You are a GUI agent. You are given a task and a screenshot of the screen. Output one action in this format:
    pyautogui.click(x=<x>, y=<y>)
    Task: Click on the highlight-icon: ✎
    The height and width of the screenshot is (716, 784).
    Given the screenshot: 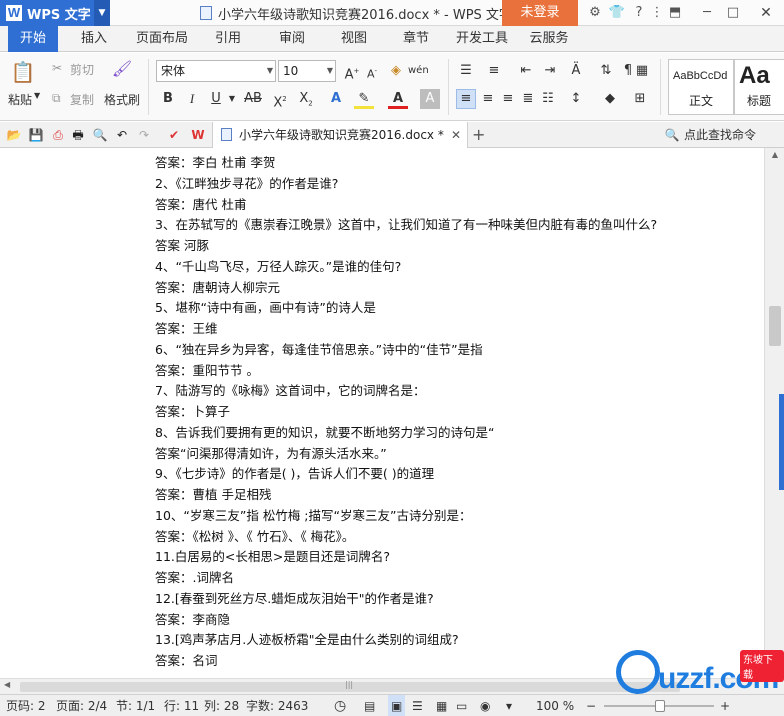 What is the action you would take?
    pyautogui.click(x=364, y=99)
    